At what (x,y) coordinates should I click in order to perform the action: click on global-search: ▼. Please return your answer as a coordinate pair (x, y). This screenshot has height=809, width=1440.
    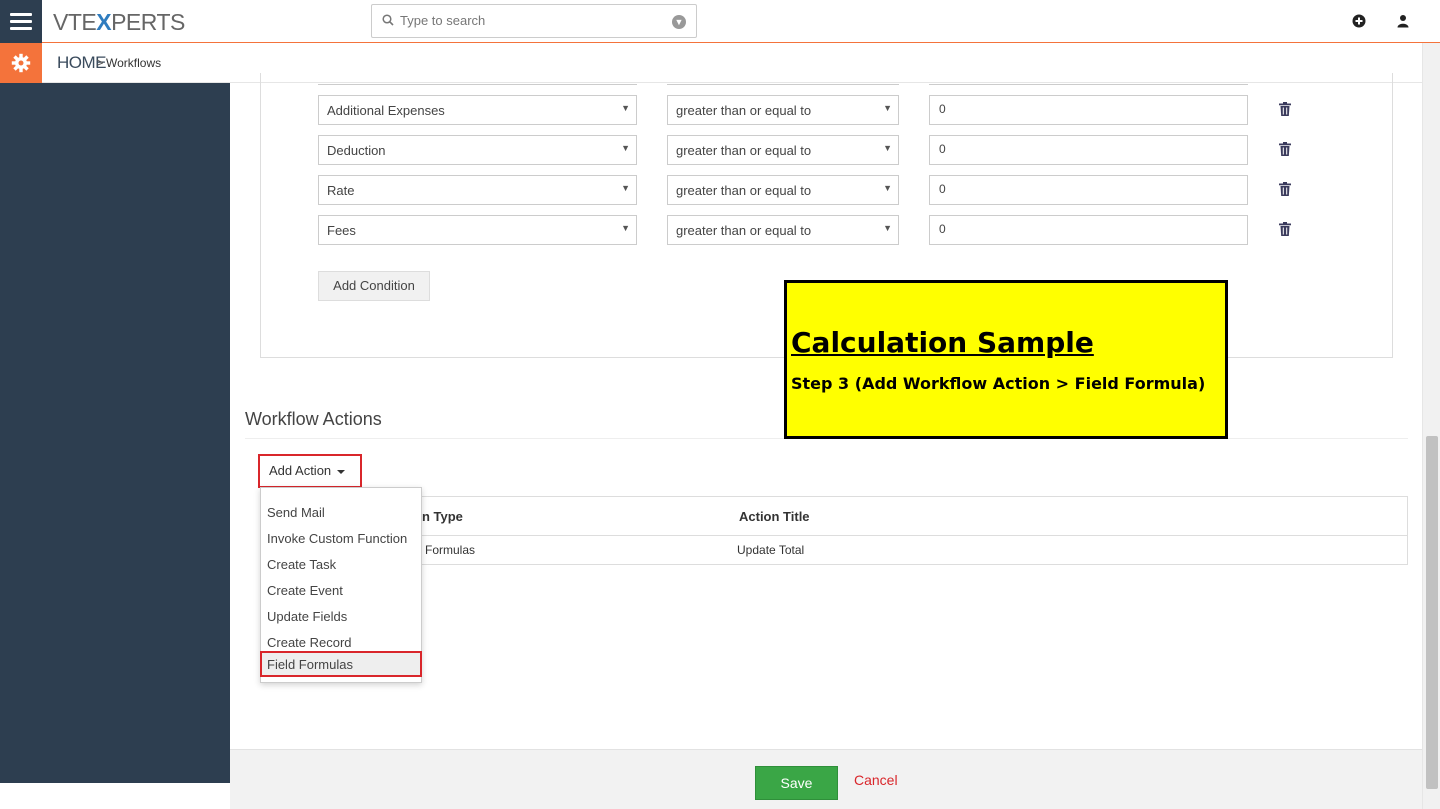
    Looking at the image, I should click on (534, 21).